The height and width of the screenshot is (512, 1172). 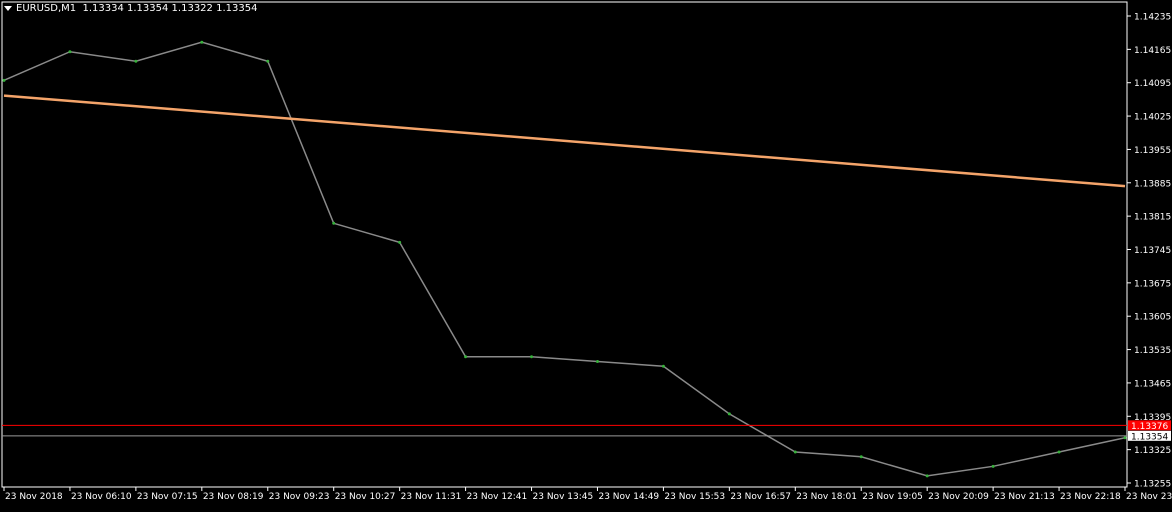 I want to click on ohlc-readout: 1.13334 1.13354 1.13322 1.13354, so click(x=170, y=8).